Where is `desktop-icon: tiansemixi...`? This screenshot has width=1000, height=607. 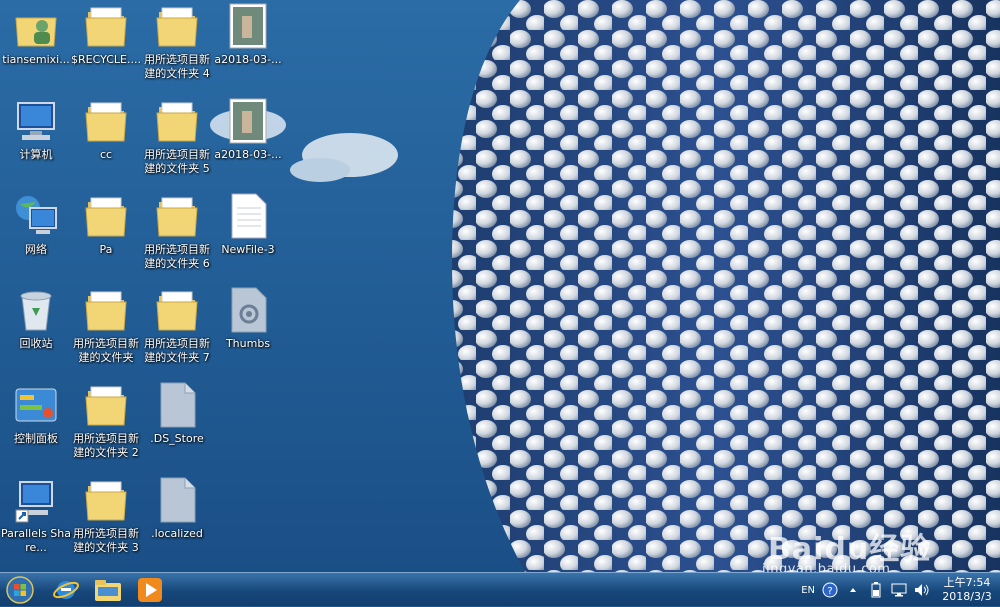 desktop-icon: tiansemixi... is located at coordinates (36, 46).